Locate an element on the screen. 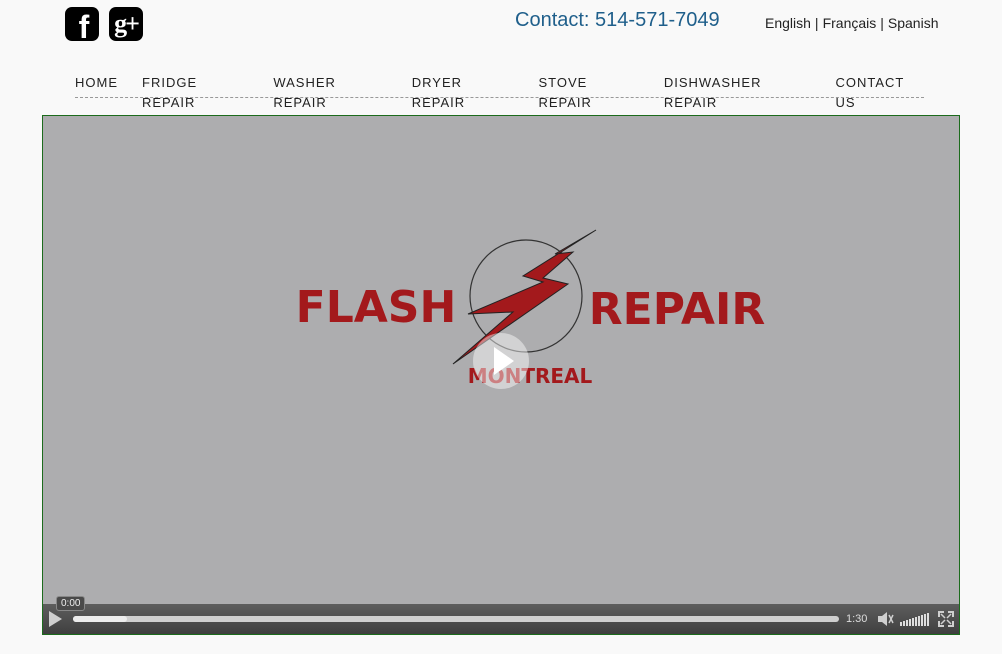  contact-phone: Contact: 514-571-7049 is located at coordinates (617, 20).